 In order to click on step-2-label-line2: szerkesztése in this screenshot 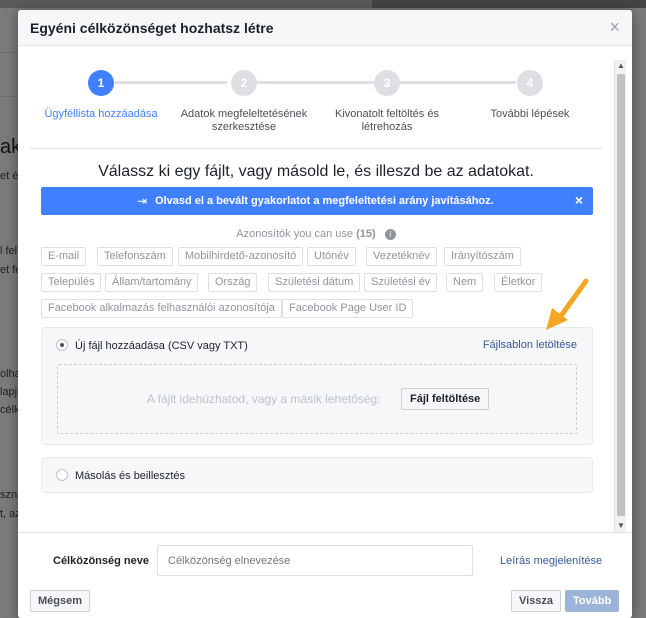, I will do `click(244, 127)`.